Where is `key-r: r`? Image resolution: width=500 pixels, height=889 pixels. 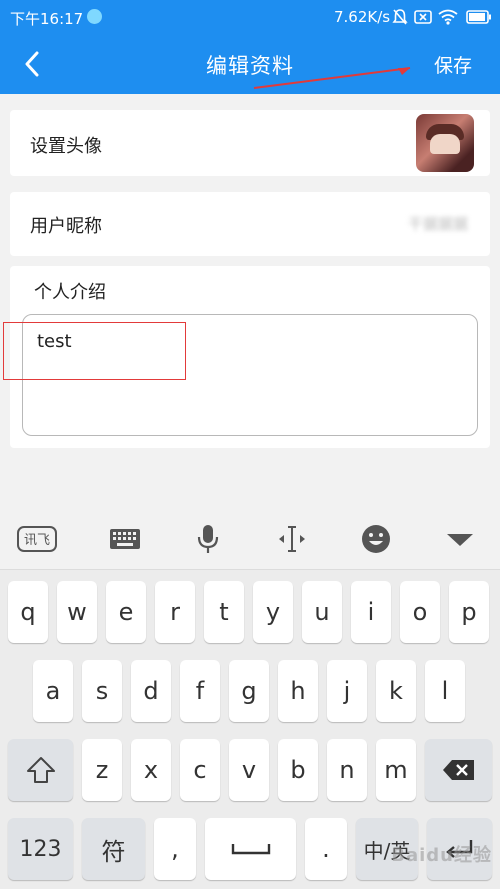
key-r: r is located at coordinates (175, 612).